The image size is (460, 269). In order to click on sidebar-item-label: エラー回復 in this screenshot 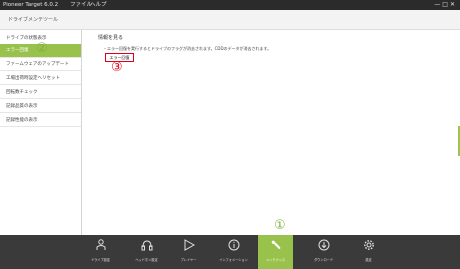, I will do `click(17, 50)`.